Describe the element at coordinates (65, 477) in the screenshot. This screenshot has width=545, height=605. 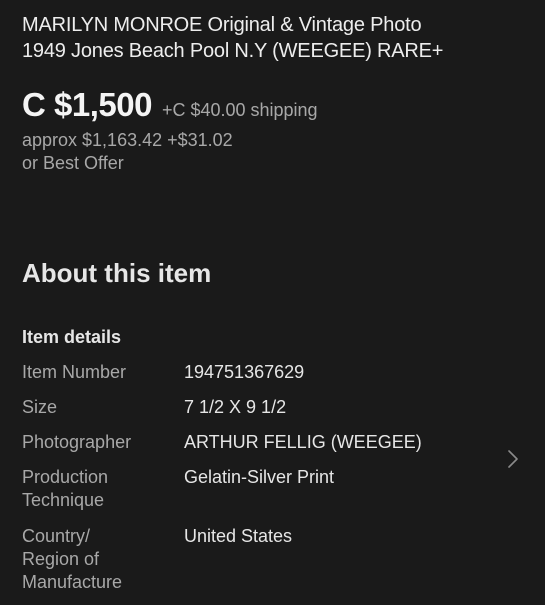
I see `spec-label-line: Production` at that location.